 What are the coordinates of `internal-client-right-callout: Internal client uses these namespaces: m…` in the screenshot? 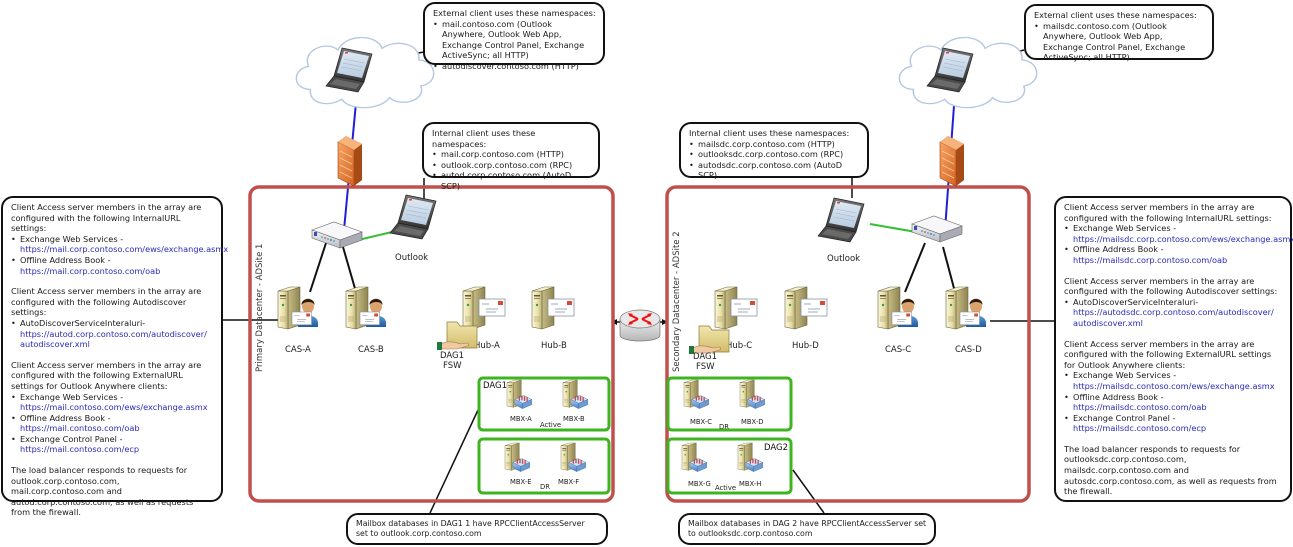 It's located at (774, 151).